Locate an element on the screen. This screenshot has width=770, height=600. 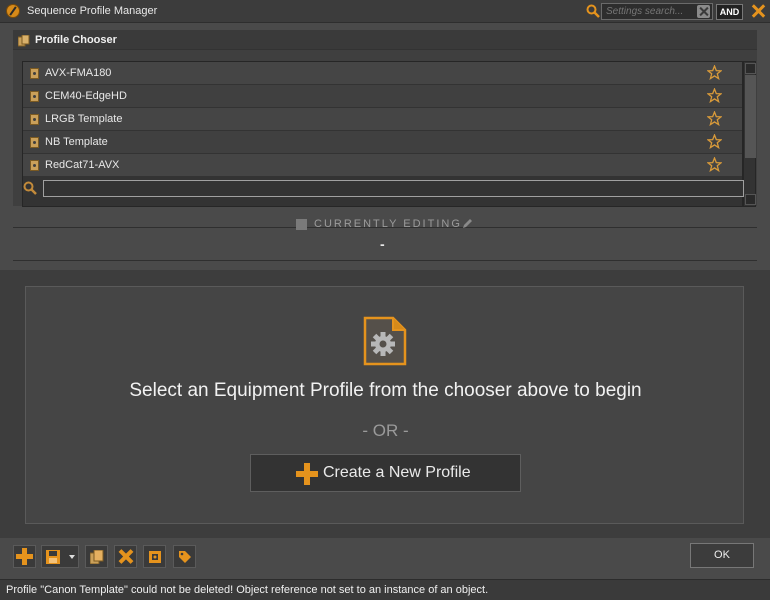
save-profile-button is located at coordinates (60, 556).